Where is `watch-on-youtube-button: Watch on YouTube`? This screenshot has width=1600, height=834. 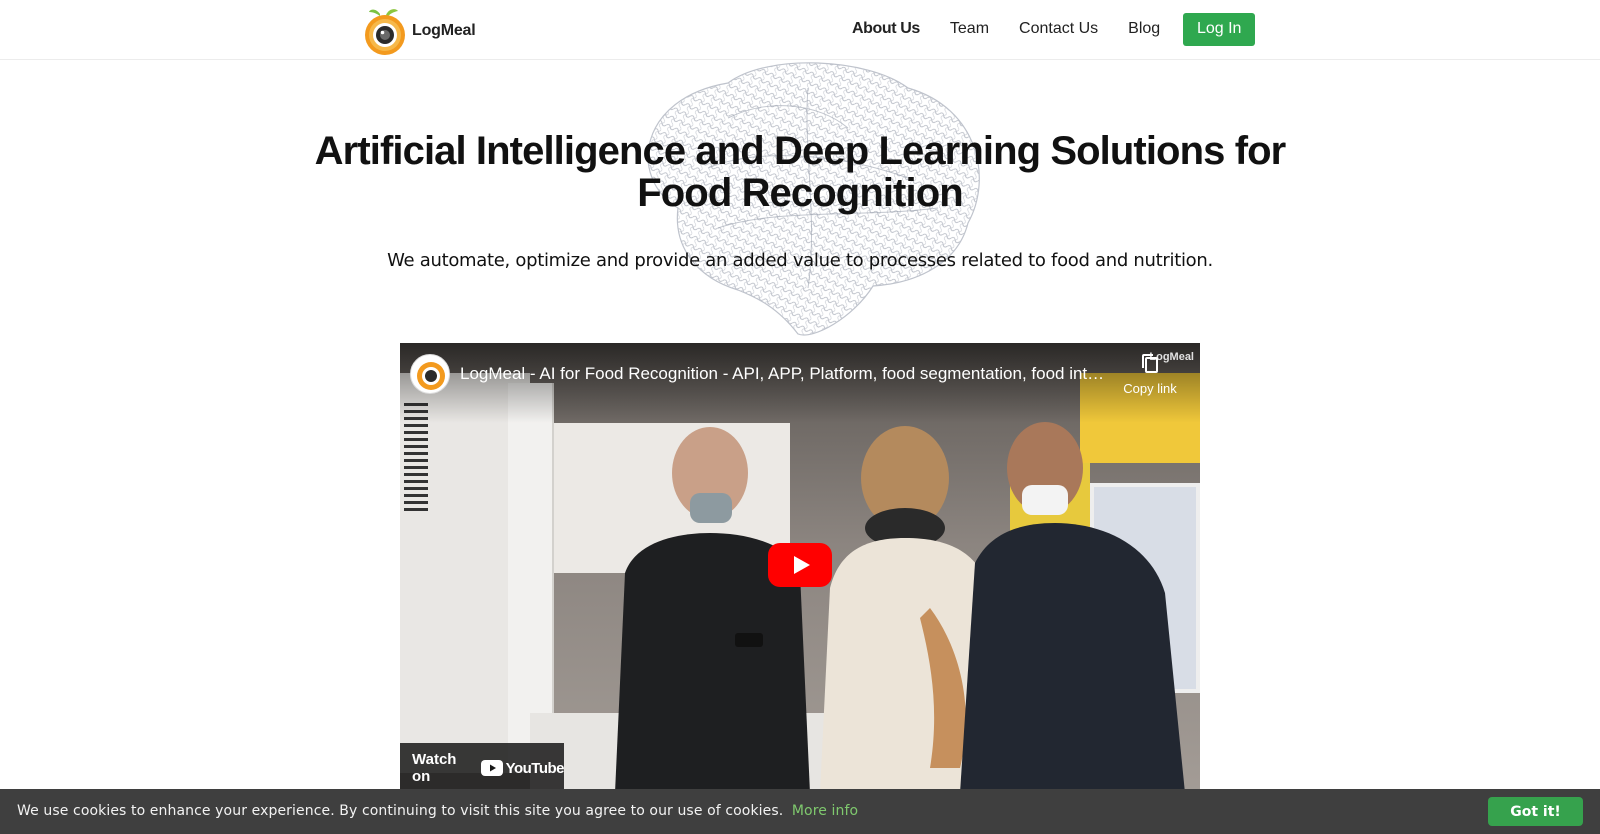
watch-on-youtube-button: Watch on YouTube is located at coordinates (482, 768).